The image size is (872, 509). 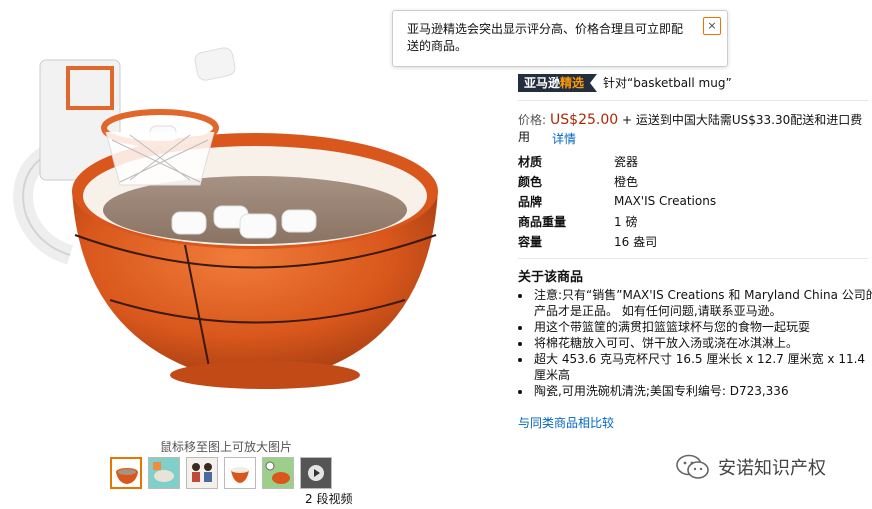 What do you see at coordinates (564, 138) in the screenshot?
I see `details-link: 详情` at bounding box center [564, 138].